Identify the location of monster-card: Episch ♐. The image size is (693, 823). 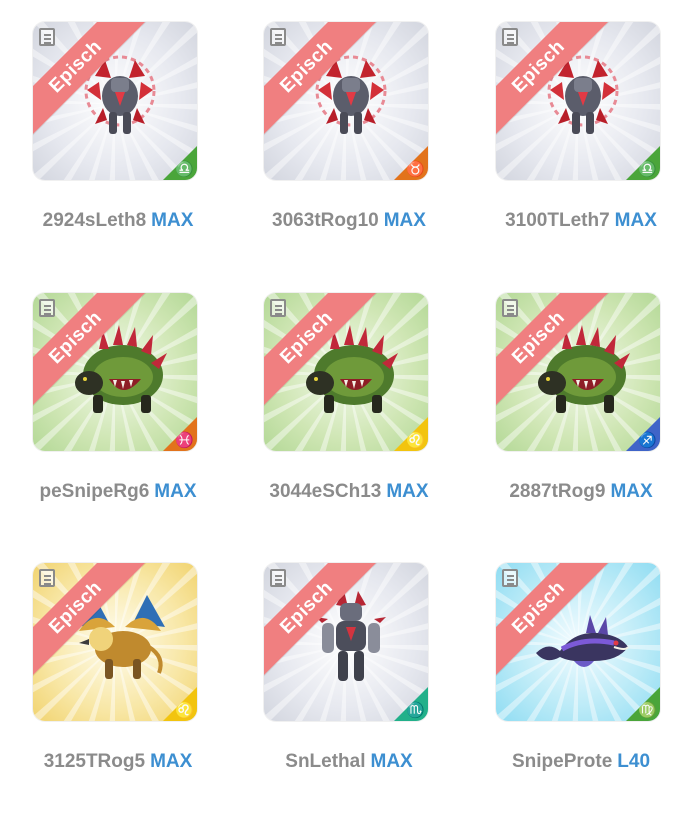
(578, 372).